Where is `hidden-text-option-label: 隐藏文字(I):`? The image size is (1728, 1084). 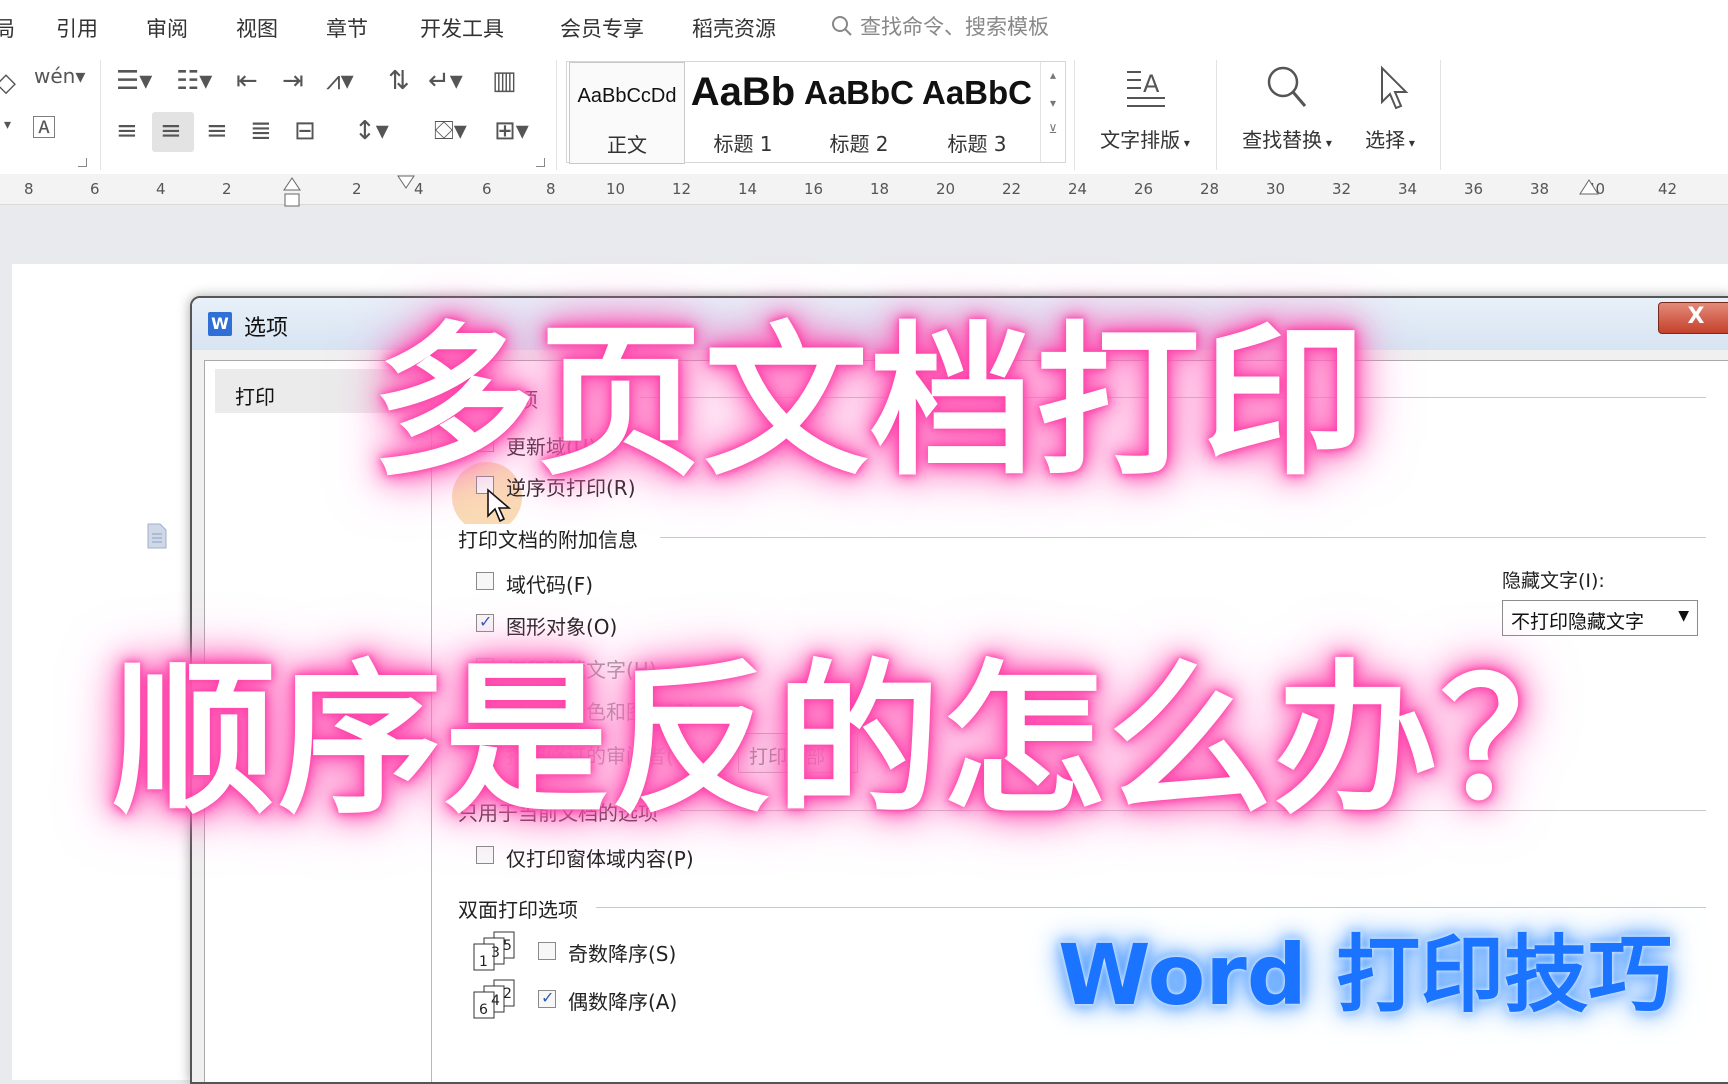
hidden-text-option-label: 隐藏文字(I): is located at coordinates (1553, 581).